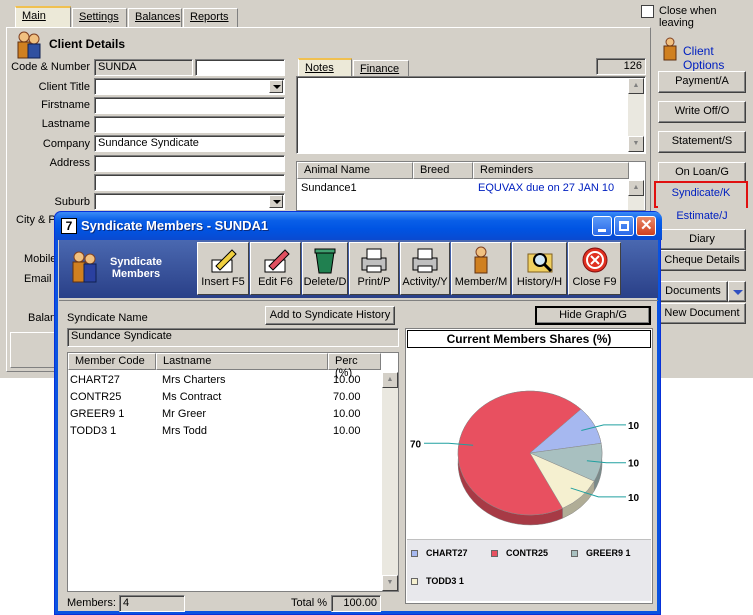  I want to click on tab-reports: Reports, so click(210, 17).